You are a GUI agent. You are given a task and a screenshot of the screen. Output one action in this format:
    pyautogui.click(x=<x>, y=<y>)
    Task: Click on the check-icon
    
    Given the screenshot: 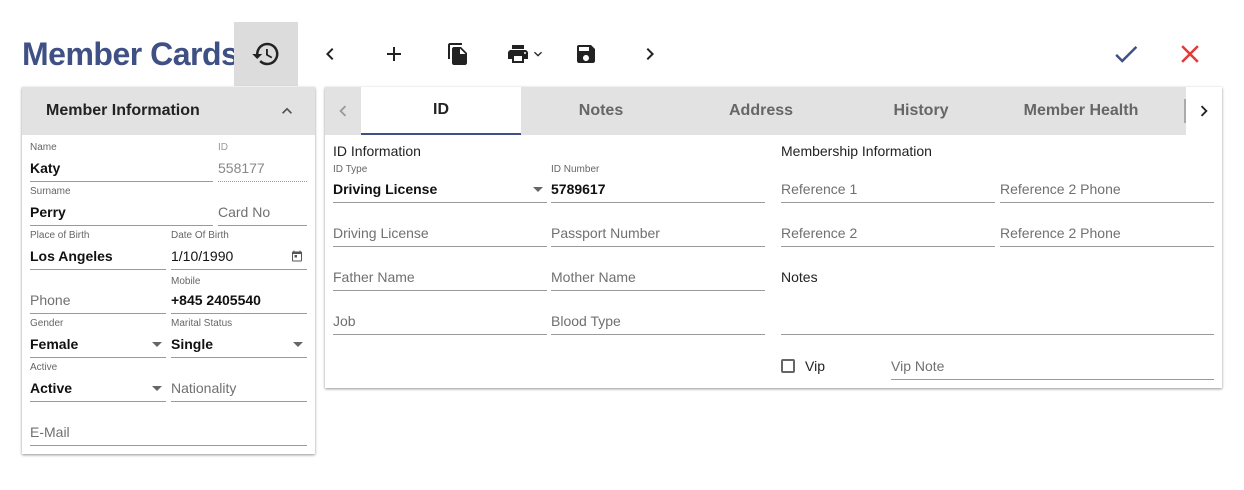 What is the action you would take?
    pyautogui.click(x=1126, y=54)
    